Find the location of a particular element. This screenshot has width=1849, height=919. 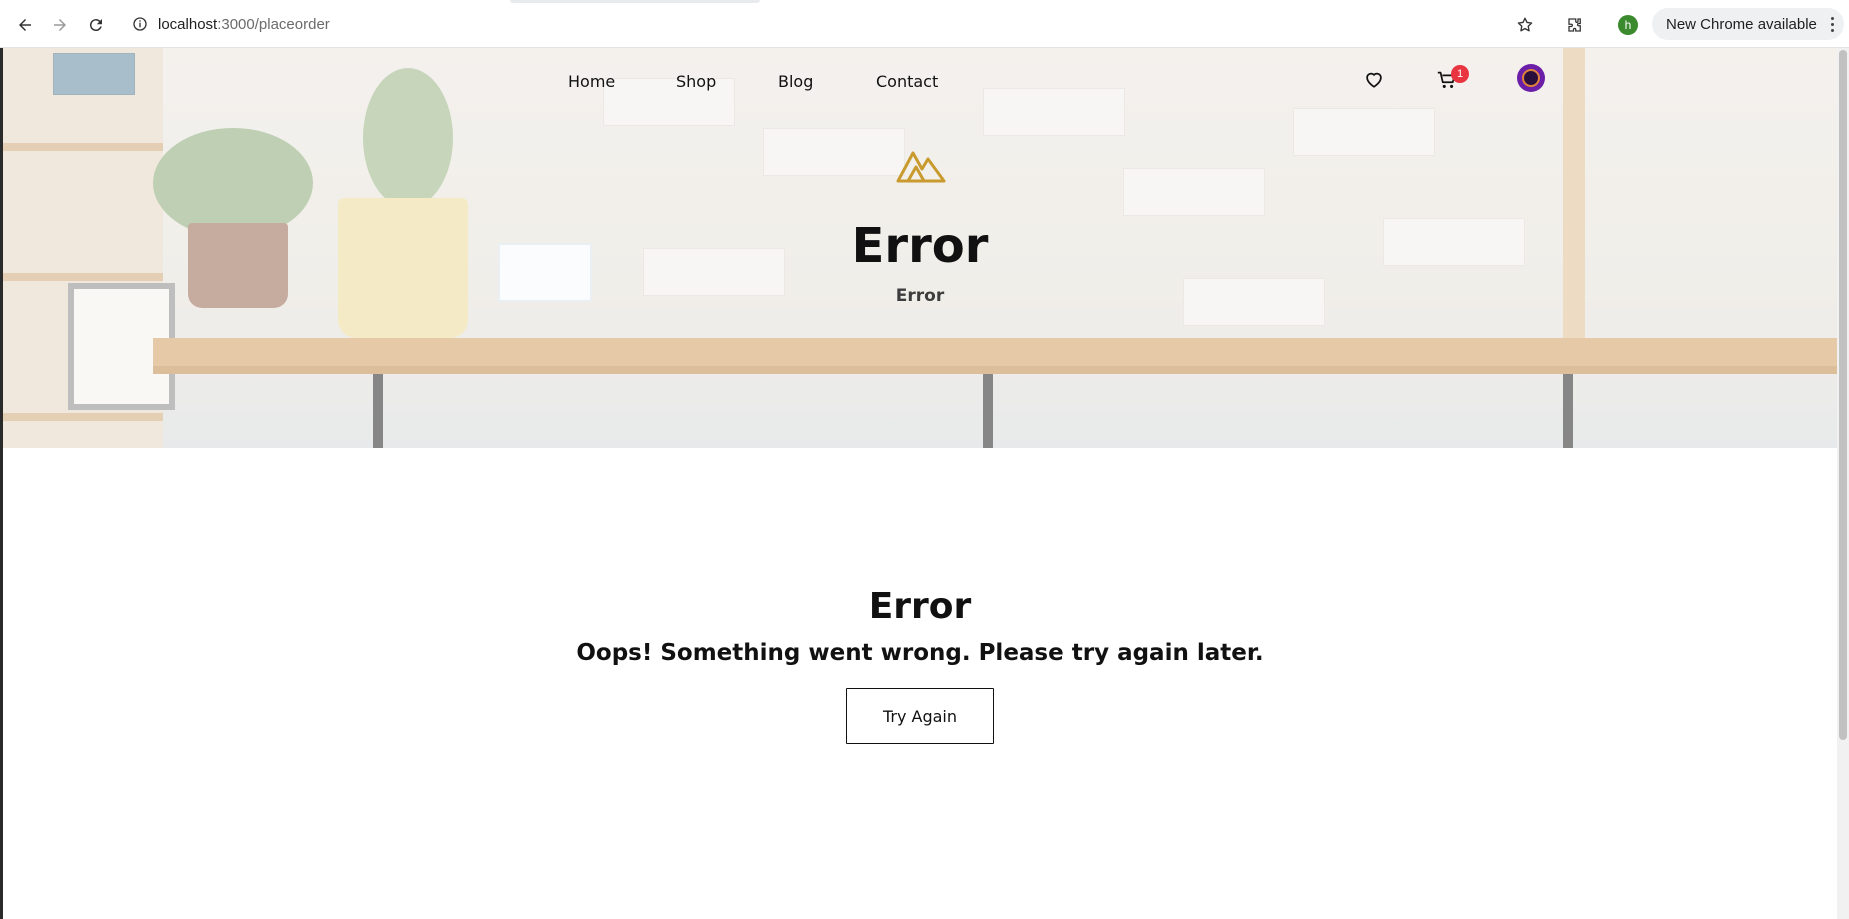

update-chrome-button: New Chrome available is located at coordinates (1748, 24).